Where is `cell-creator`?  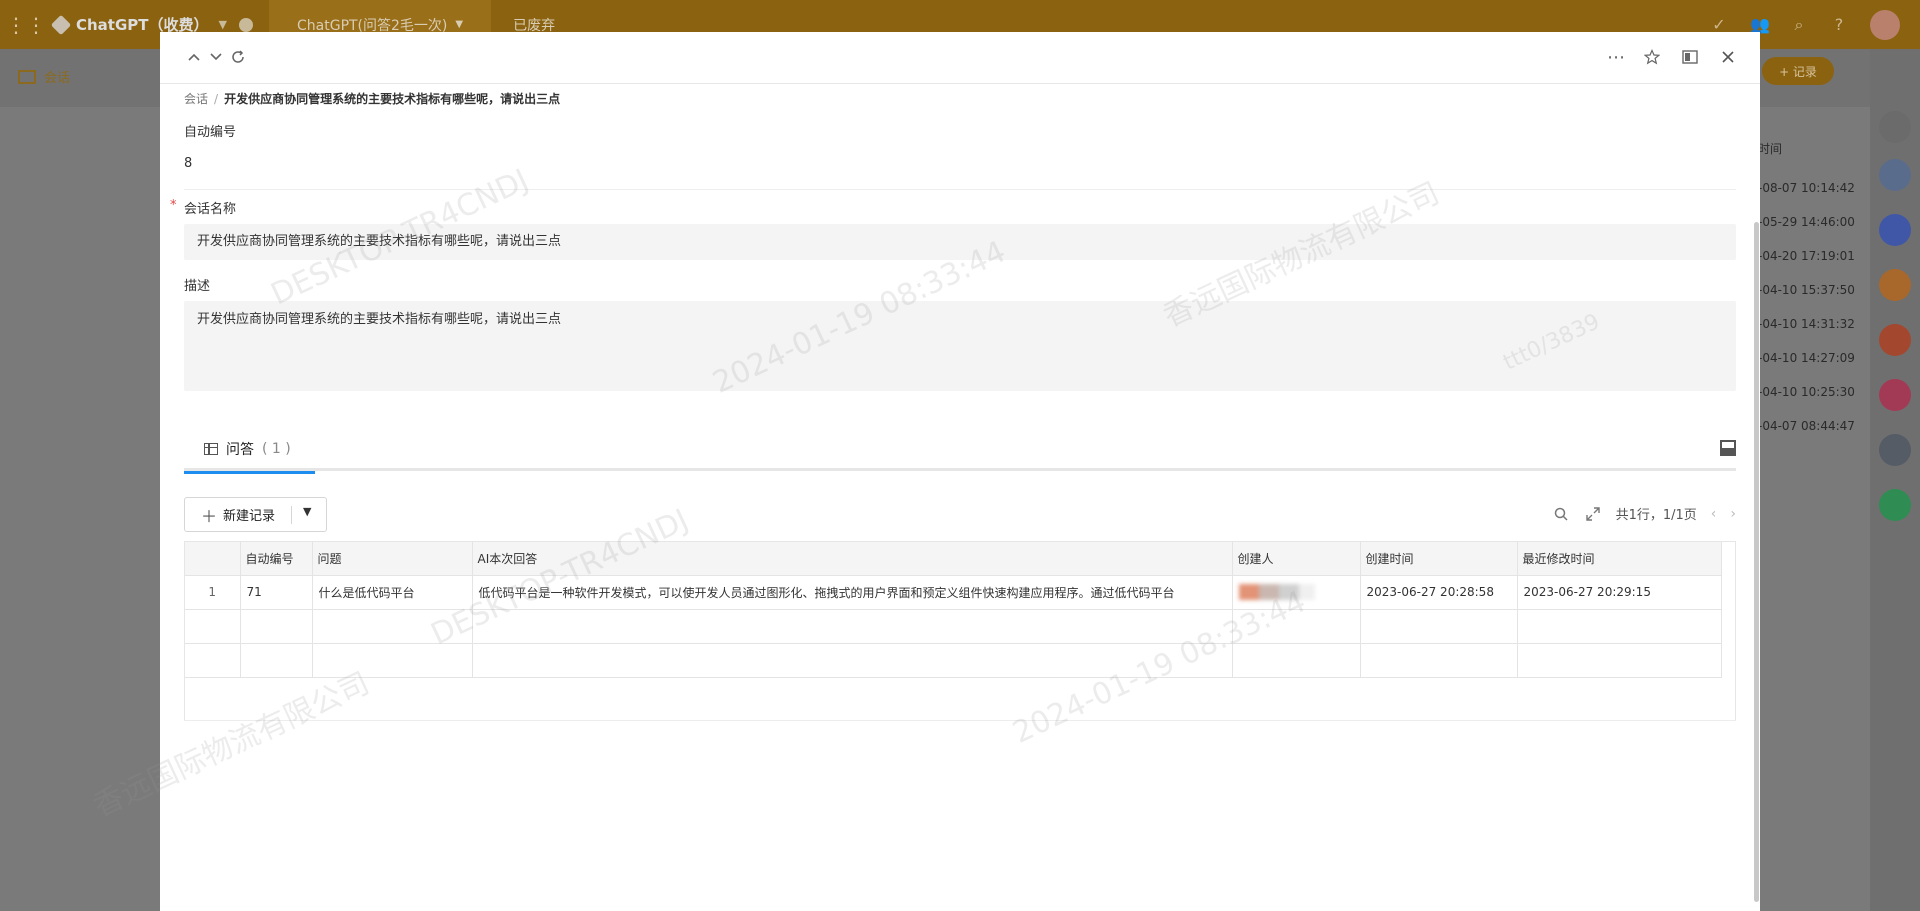
cell-creator is located at coordinates (1296, 592).